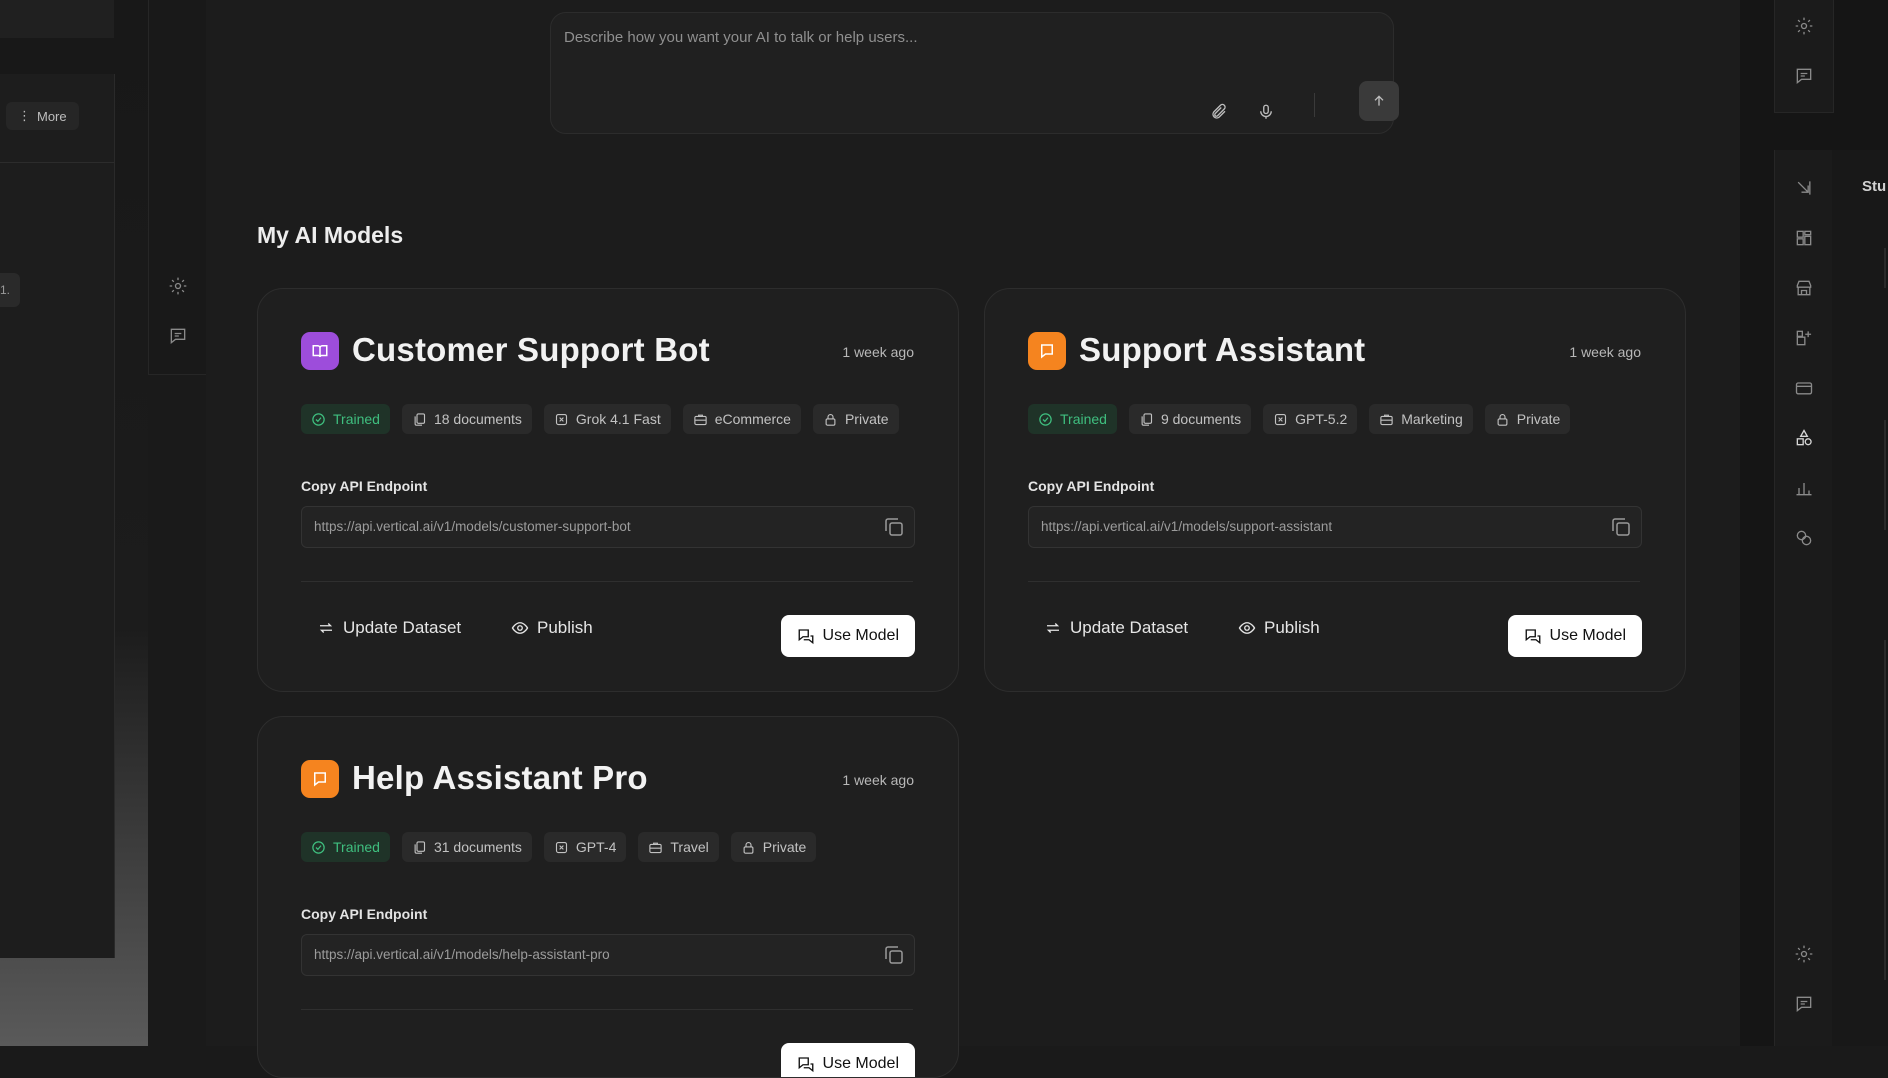 Image resolution: width=1888 pixels, height=1078 pixels. What do you see at coordinates (1804, 538) in the screenshot?
I see `coins-icon` at bounding box center [1804, 538].